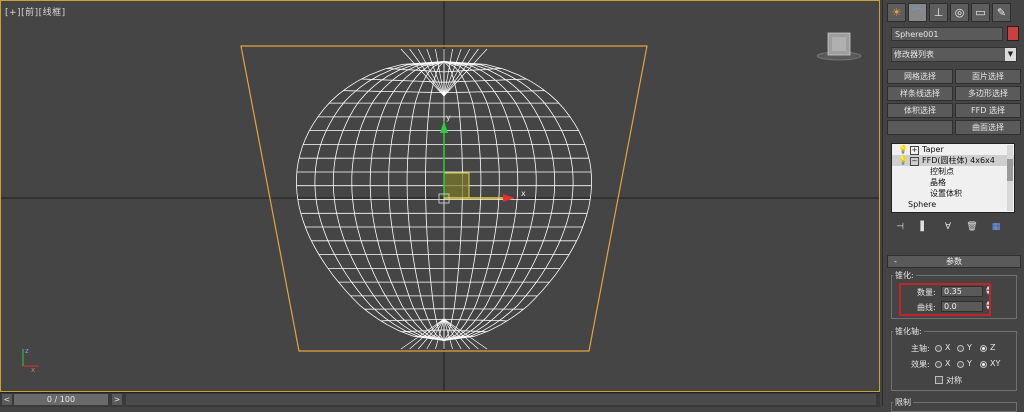  Describe the element at coordinates (969, 363) in the screenshot. I see `effect-axis-y-label: Y` at that location.